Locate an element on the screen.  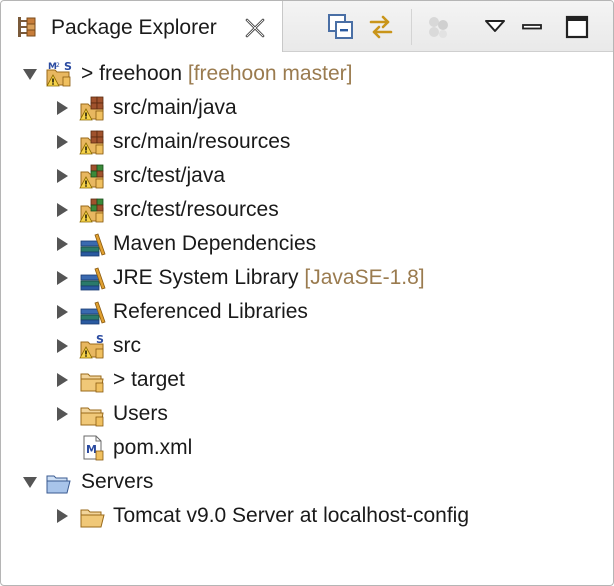
tree-item-label: src is located at coordinates (127, 345).